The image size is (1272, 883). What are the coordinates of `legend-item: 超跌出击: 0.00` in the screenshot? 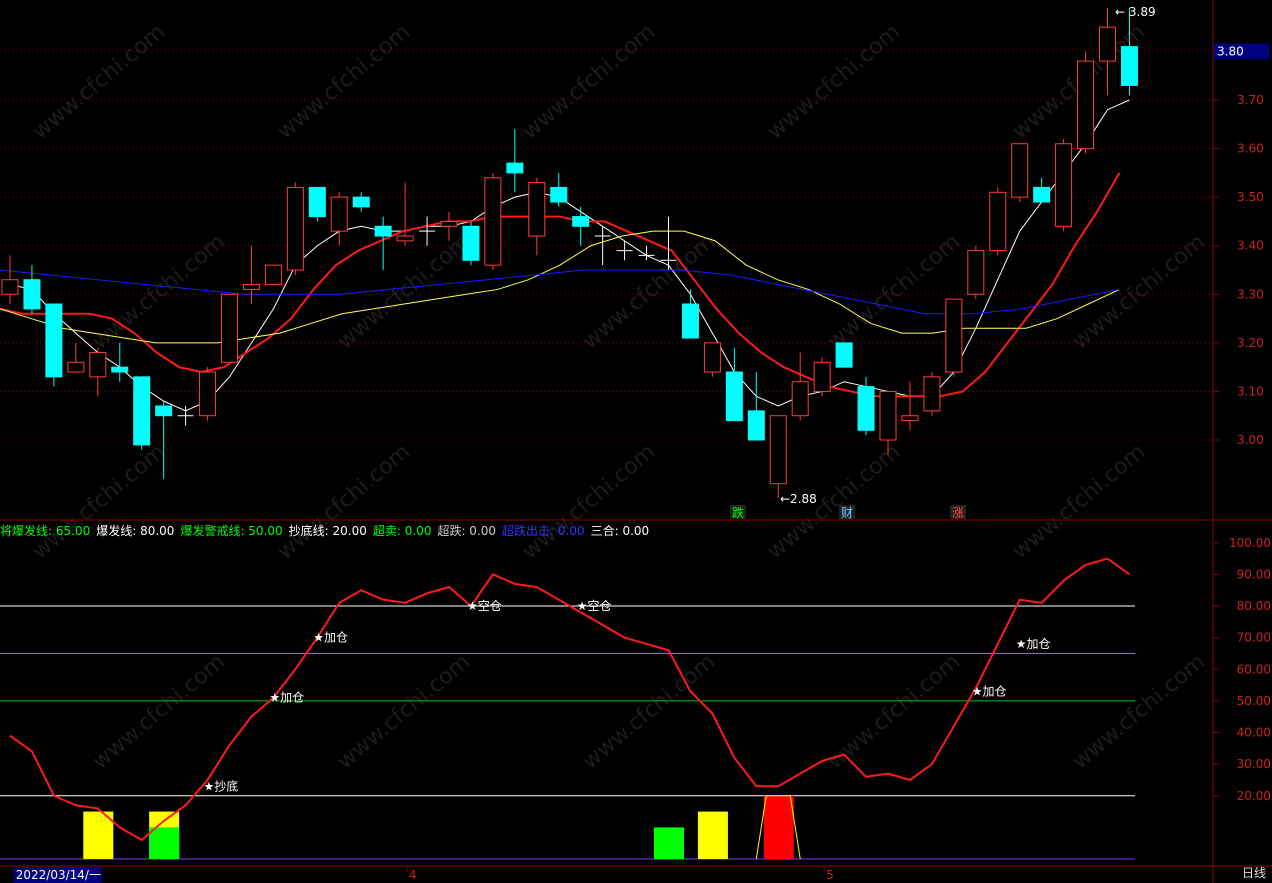 It's located at (543, 531).